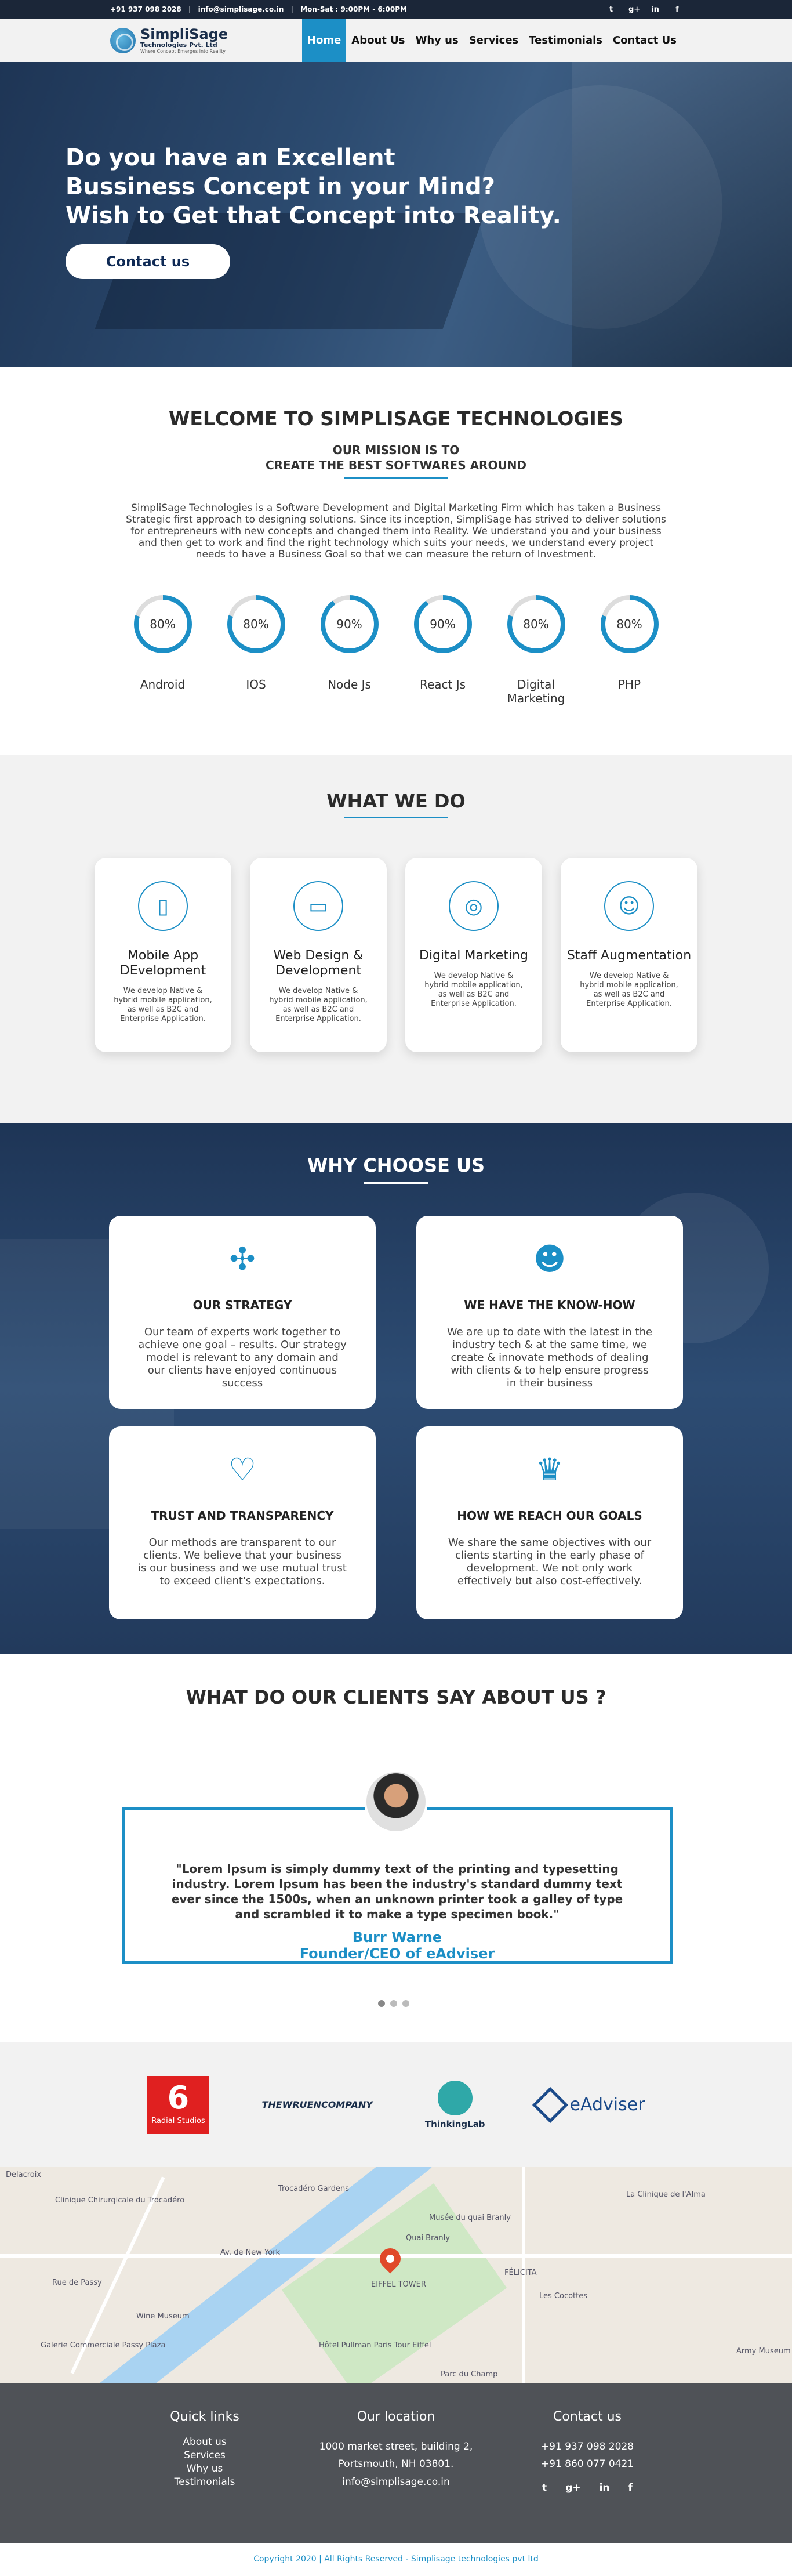 Image resolution: width=792 pixels, height=2576 pixels. What do you see at coordinates (396, 801) in the screenshot?
I see `services-title: WHAT WE DO` at bounding box center [396, 801].